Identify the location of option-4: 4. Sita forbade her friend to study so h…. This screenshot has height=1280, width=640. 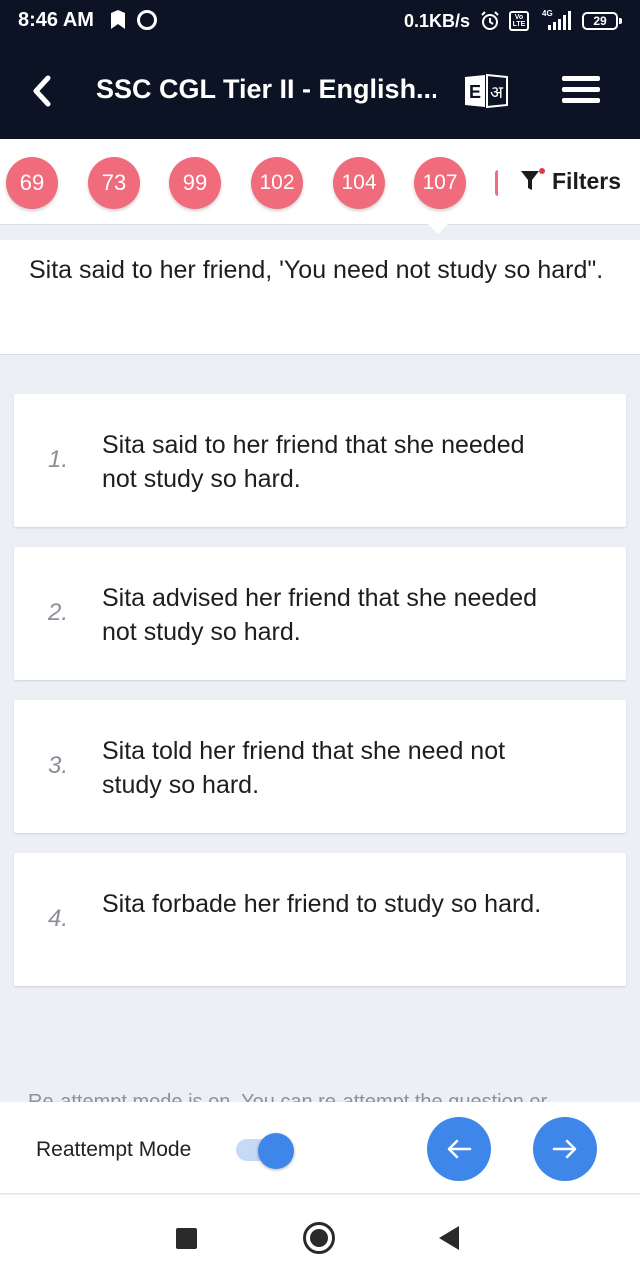
(320, 919).